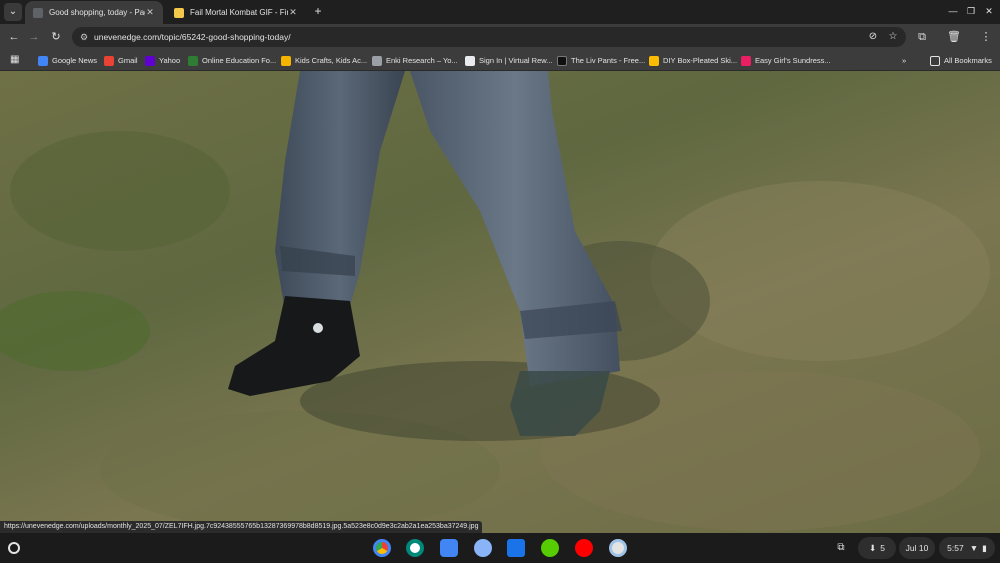  I want to click on notification-tray: ⬇ 5, so click(877, 548).